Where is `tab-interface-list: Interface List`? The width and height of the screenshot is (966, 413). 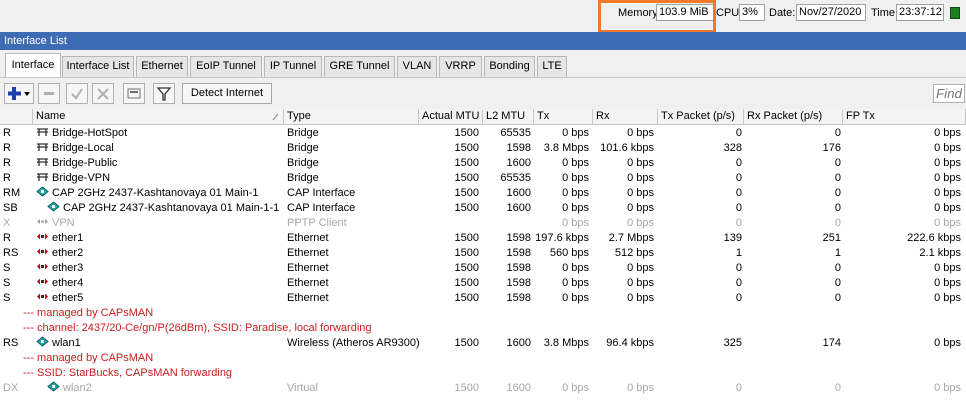
tab-interface-list: Interface List is located at coordinates (98, 66).